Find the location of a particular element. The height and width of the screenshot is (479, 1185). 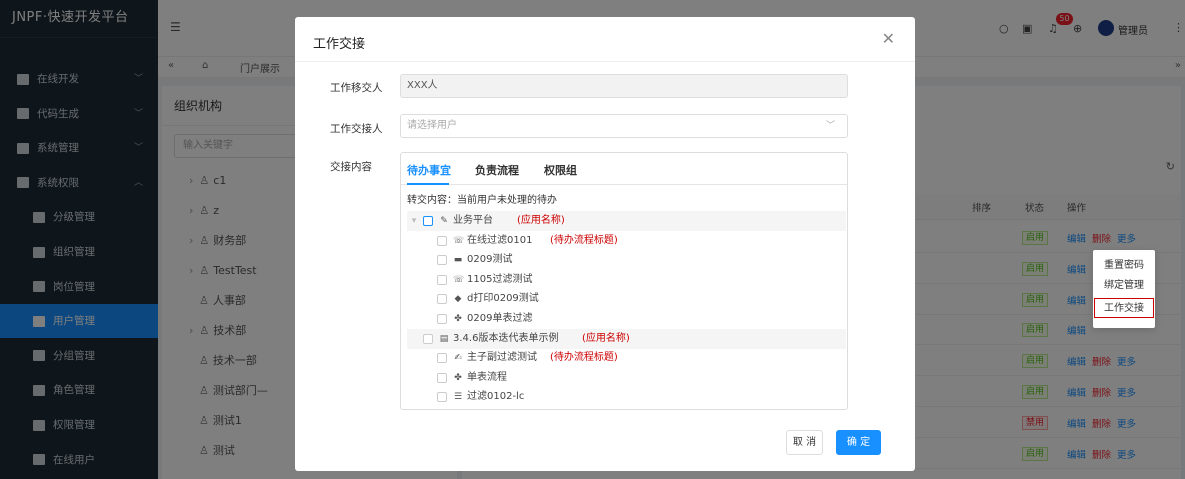

more-dropdown-menu: 重置密码 绑定管理 工作交接 is located at coordinates (1124, 289).